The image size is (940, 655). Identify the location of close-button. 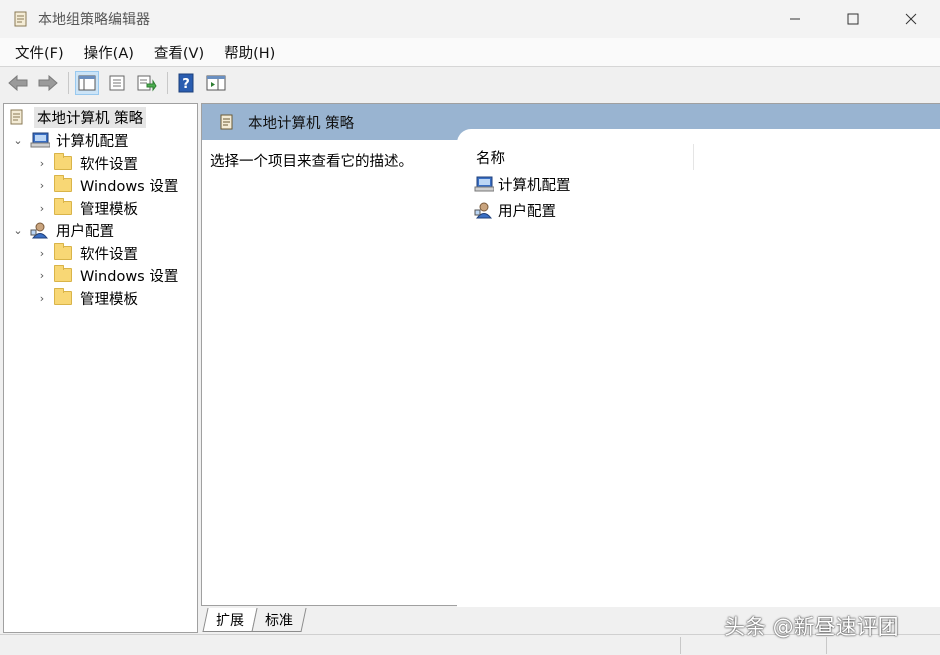
(911, 19).